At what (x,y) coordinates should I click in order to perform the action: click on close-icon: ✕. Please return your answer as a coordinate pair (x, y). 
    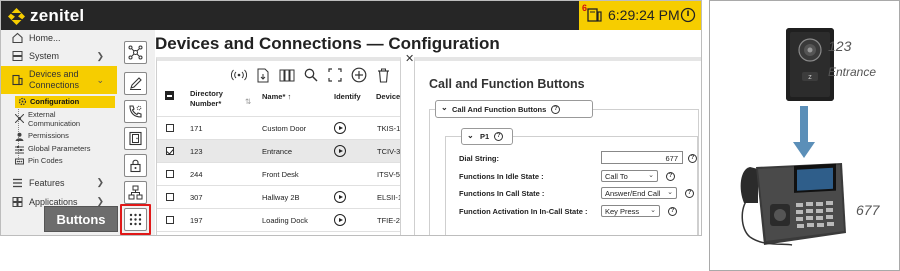
    Looking at the image, I should click on (409, 58).